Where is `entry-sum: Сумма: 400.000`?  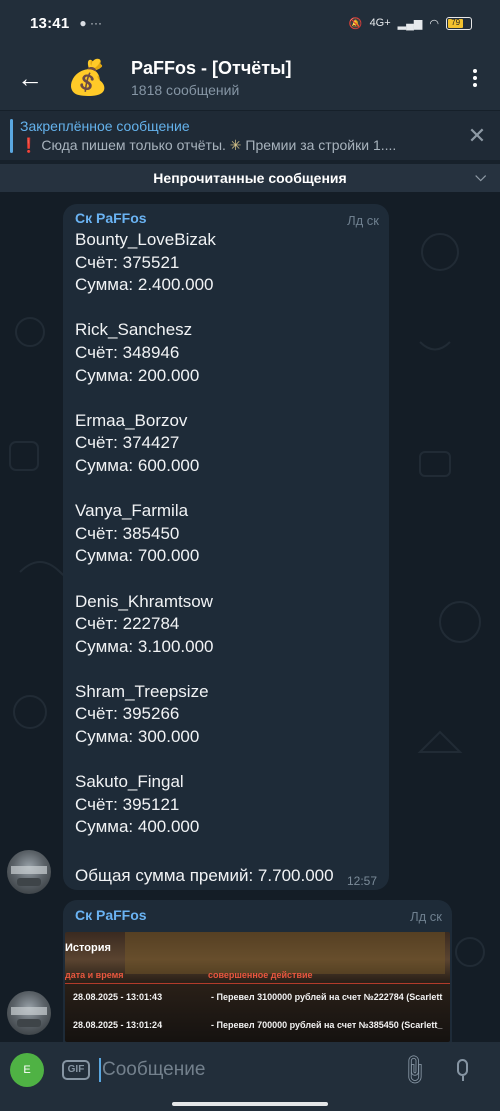 entry-sum: Сумма: 400.000 is located at coordinates (137, 827).